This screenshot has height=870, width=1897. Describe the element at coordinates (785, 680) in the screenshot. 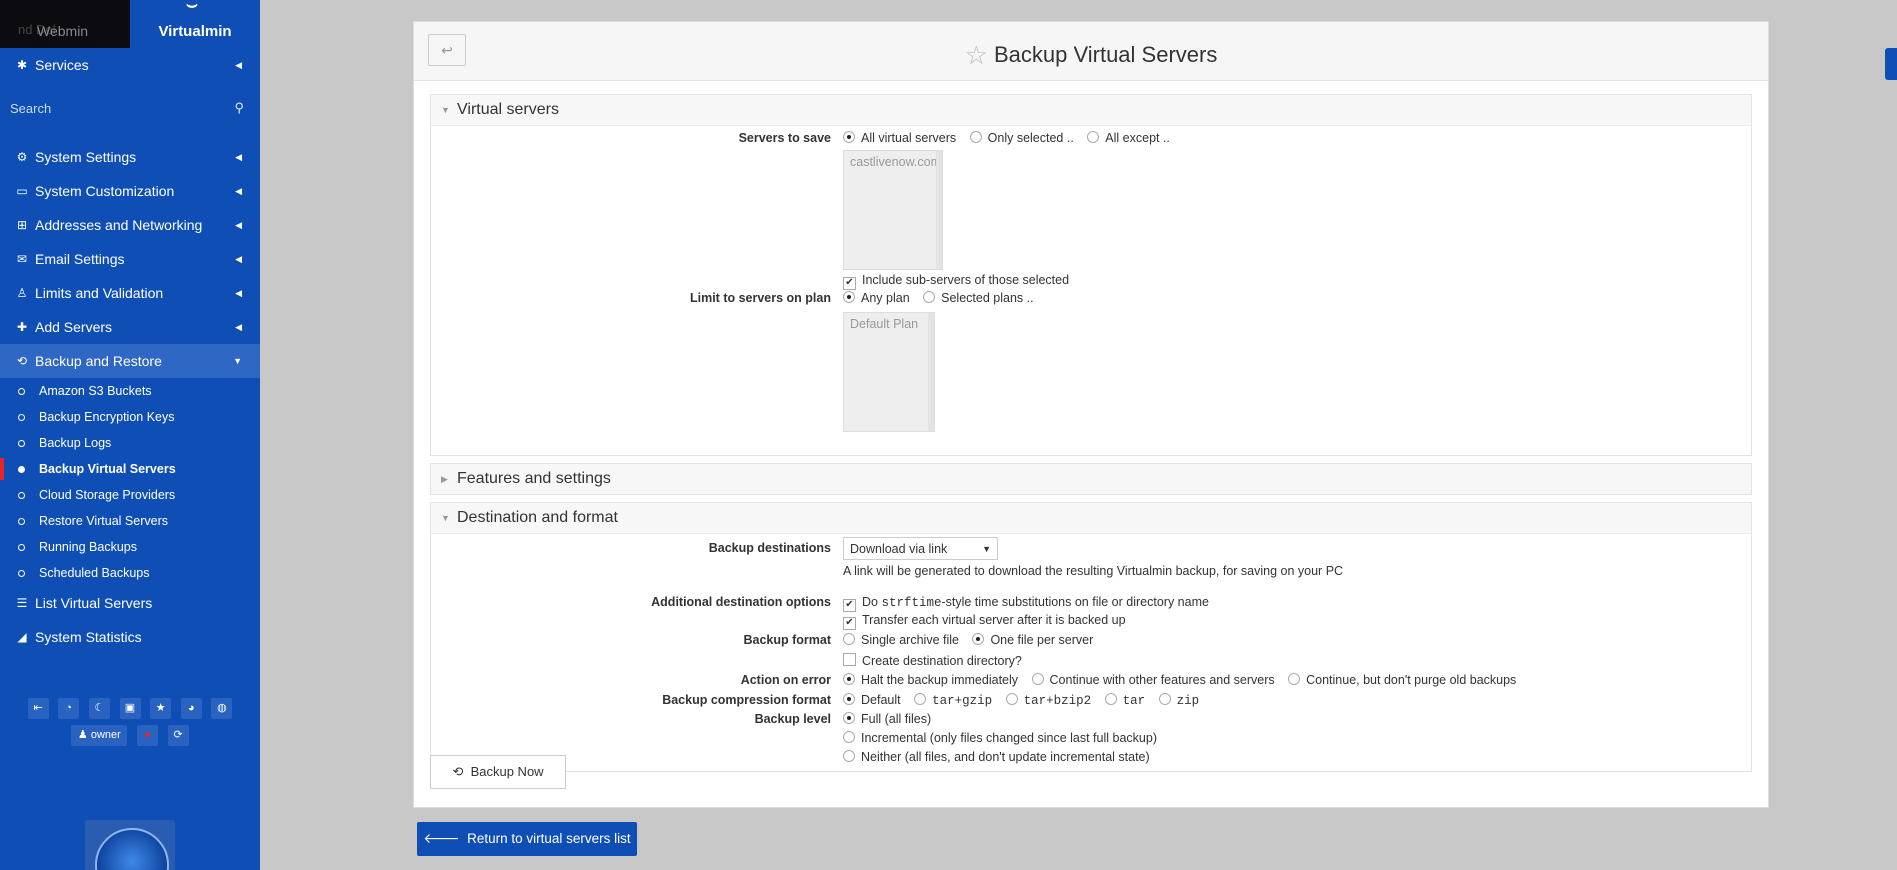

I see `action-error-label: Action on error` at that location.